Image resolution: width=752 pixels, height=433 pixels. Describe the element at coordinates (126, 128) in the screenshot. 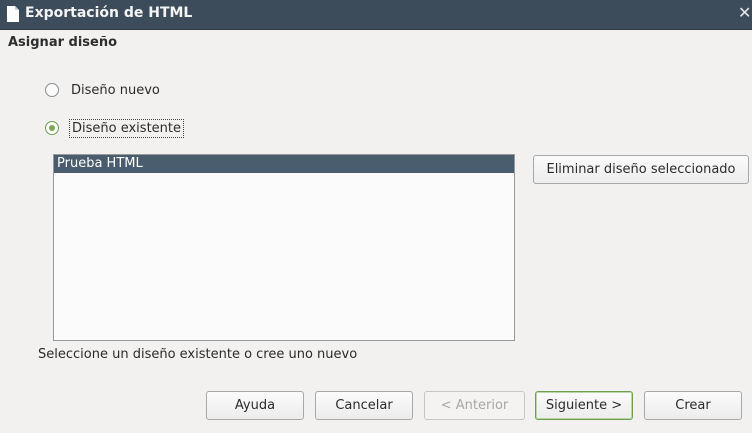

I see `radio-label: Diseño existente` at that location.